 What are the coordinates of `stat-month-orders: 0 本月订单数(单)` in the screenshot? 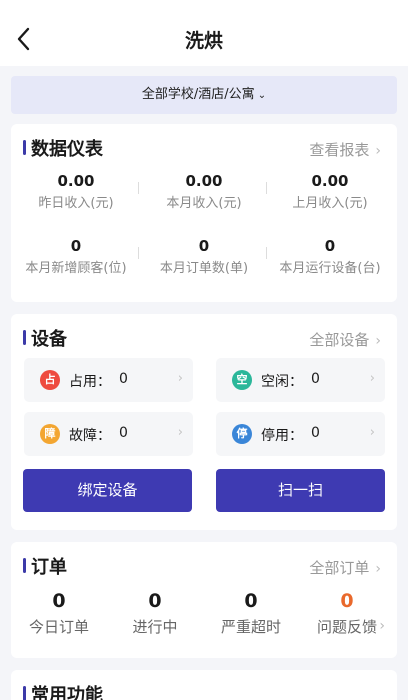 It's located at (204, 256).